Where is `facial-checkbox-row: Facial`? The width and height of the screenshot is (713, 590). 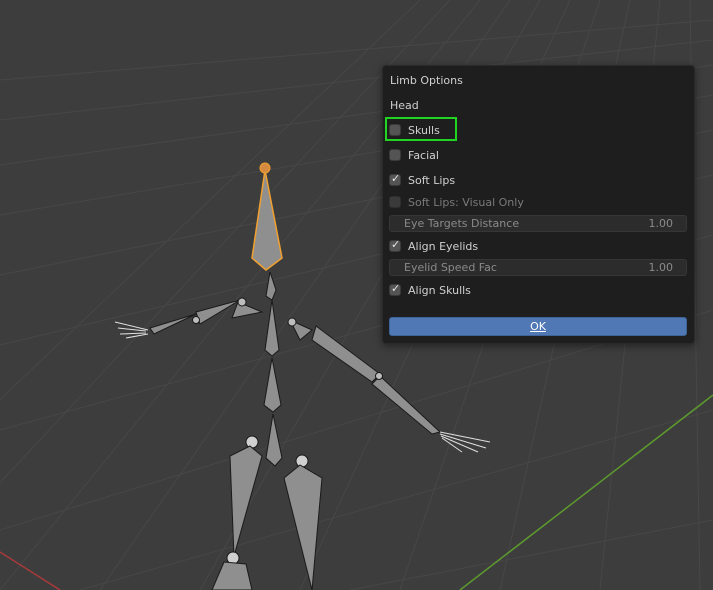 facial-checkbox-row: Facial is located at coordinates (414, 155).